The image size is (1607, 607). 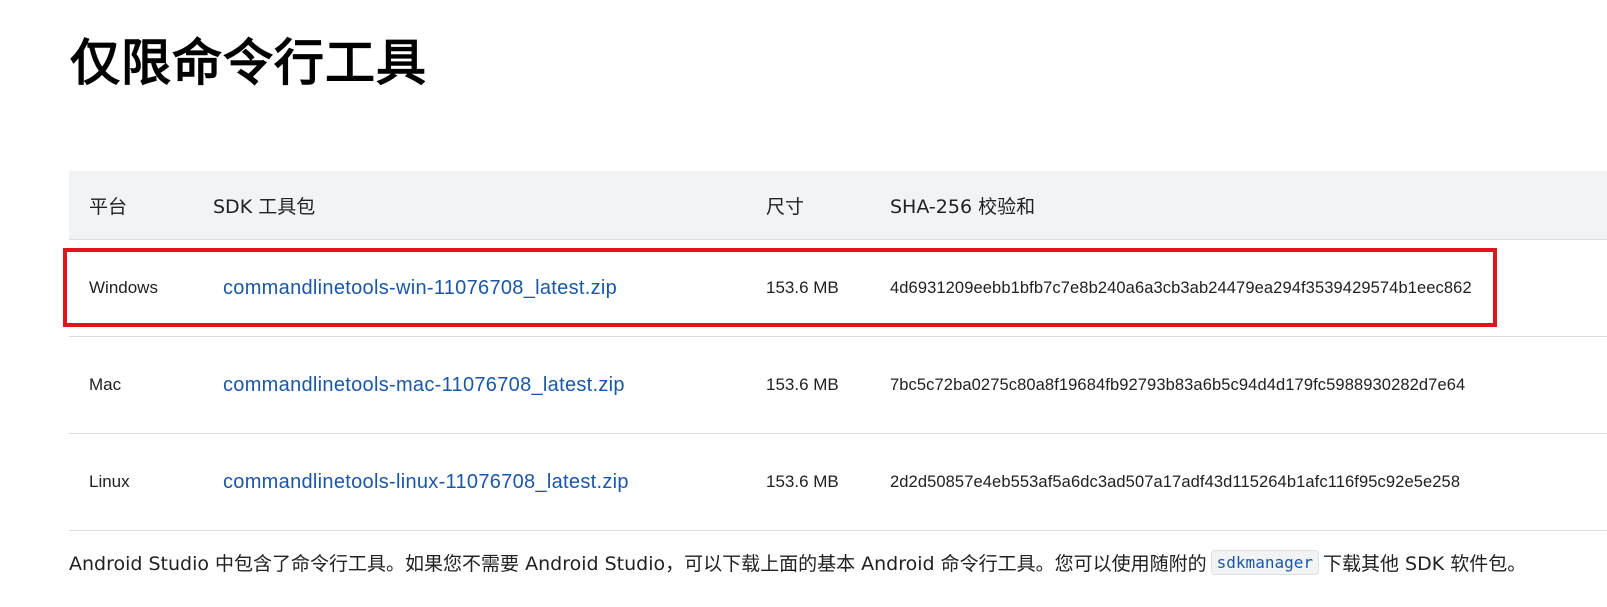 What do you see at coordinates (1424, 564) in the screenshot?
I see `footnote-after: 下载其他 SDK 软件包。` at bounding box center [1424, 564].